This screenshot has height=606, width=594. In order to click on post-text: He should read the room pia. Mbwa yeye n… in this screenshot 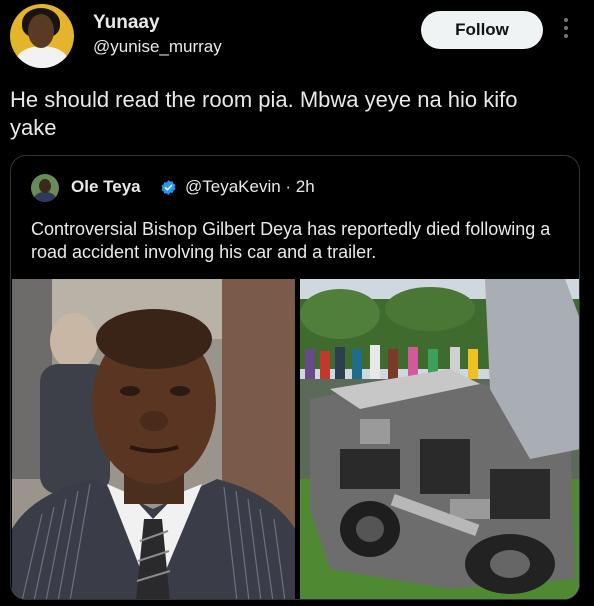, I will do `click(264, 113)`.